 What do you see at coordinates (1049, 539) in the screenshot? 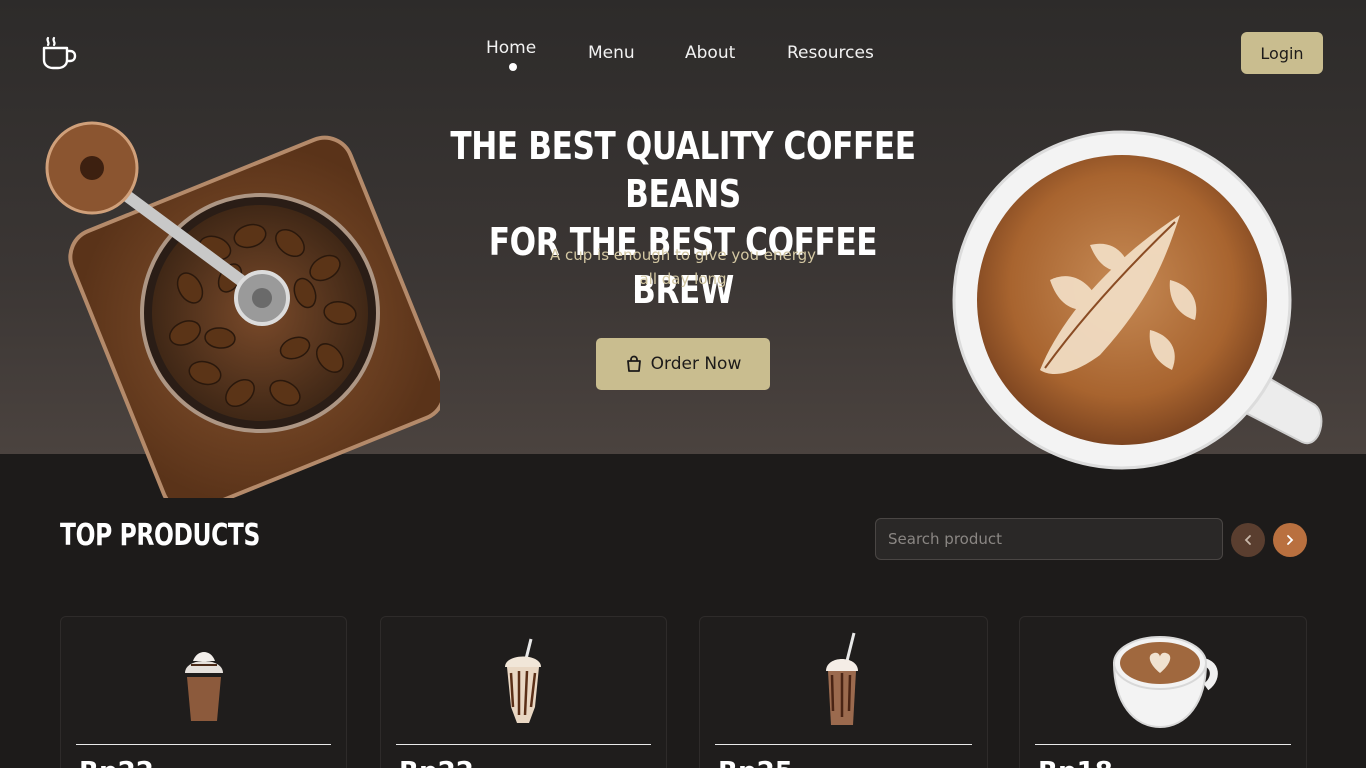
I see `search-input` at bounding box center [1049, 539].